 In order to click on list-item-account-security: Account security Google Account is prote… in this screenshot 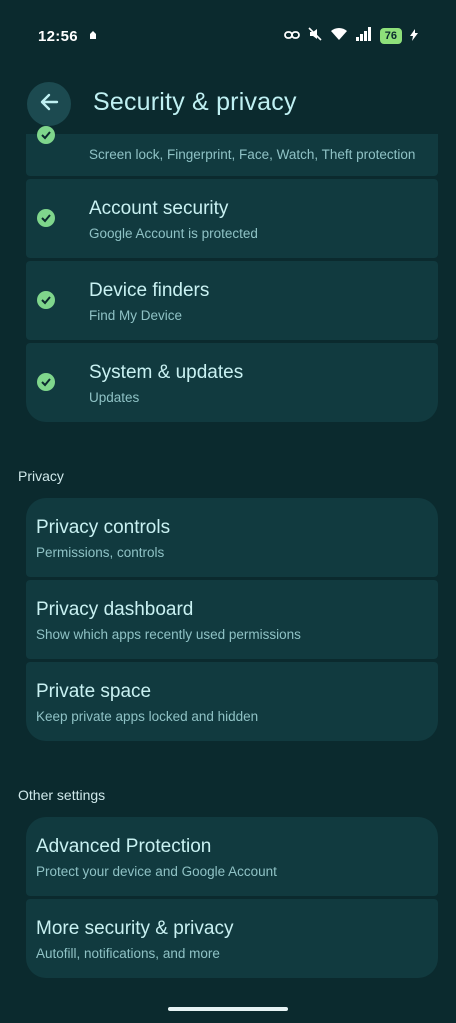, I will do `click(232, 218)`.